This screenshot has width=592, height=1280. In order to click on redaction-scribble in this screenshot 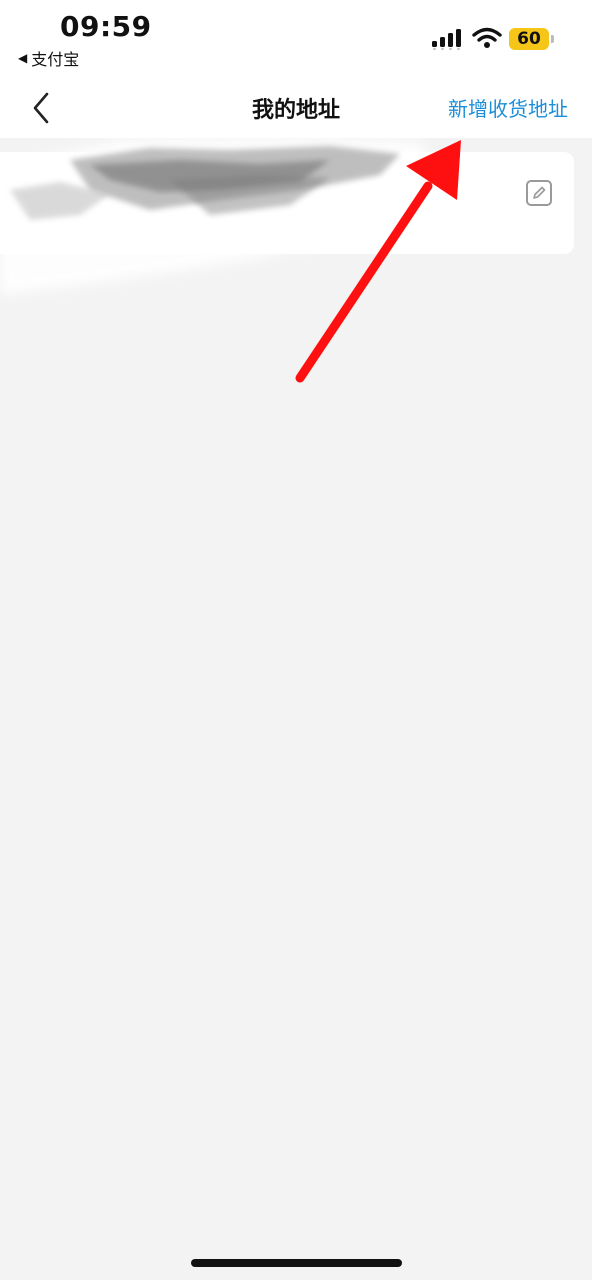, I will do `click(220, 216)`.